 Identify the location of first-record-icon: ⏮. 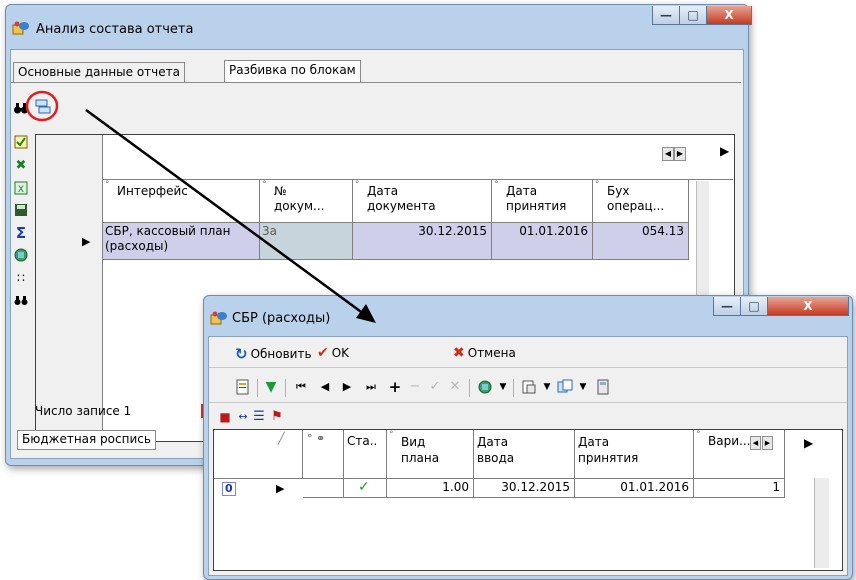
(301, 387).